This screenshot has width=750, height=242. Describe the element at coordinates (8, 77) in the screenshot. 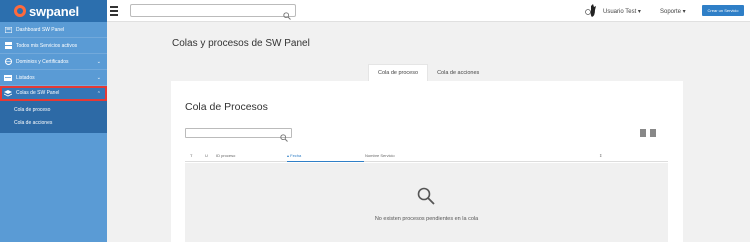

I see `list-icon` at that location.